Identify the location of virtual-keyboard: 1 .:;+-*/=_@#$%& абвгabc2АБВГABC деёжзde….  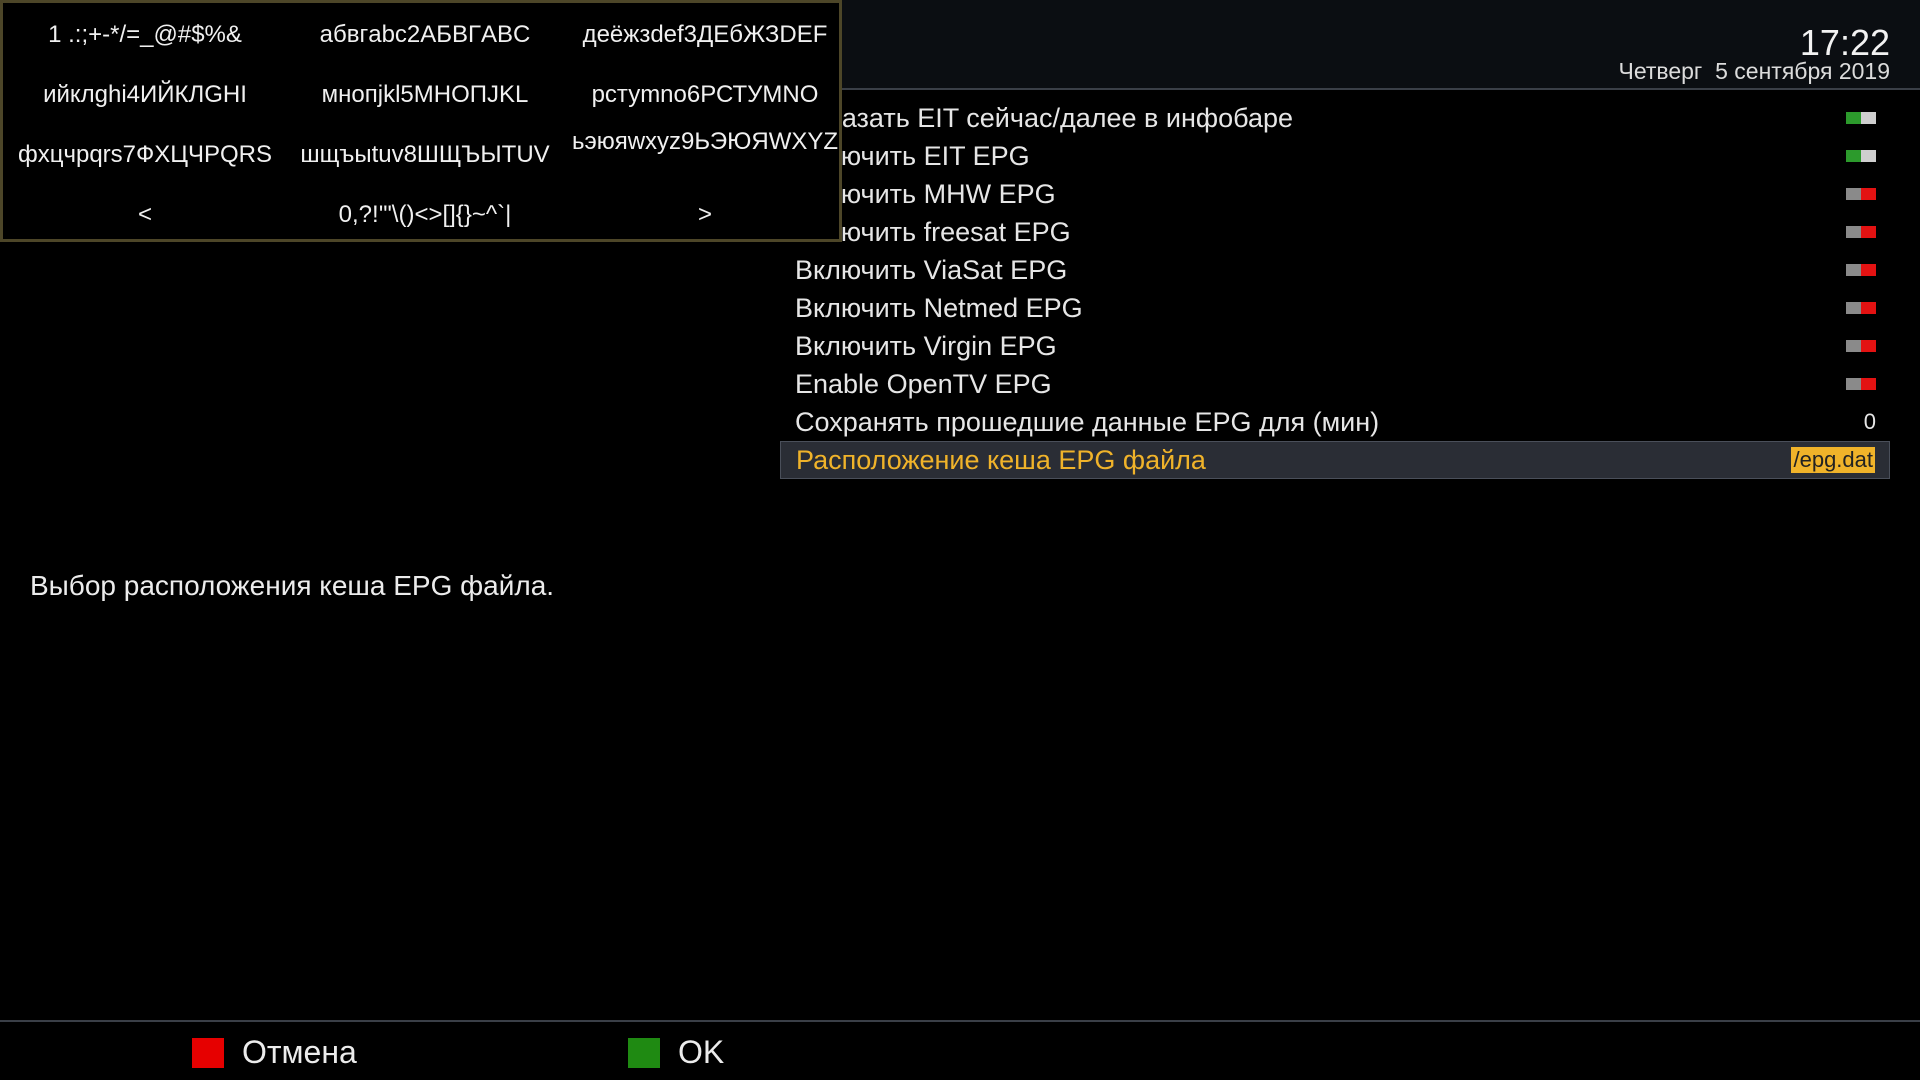
(421, 121).